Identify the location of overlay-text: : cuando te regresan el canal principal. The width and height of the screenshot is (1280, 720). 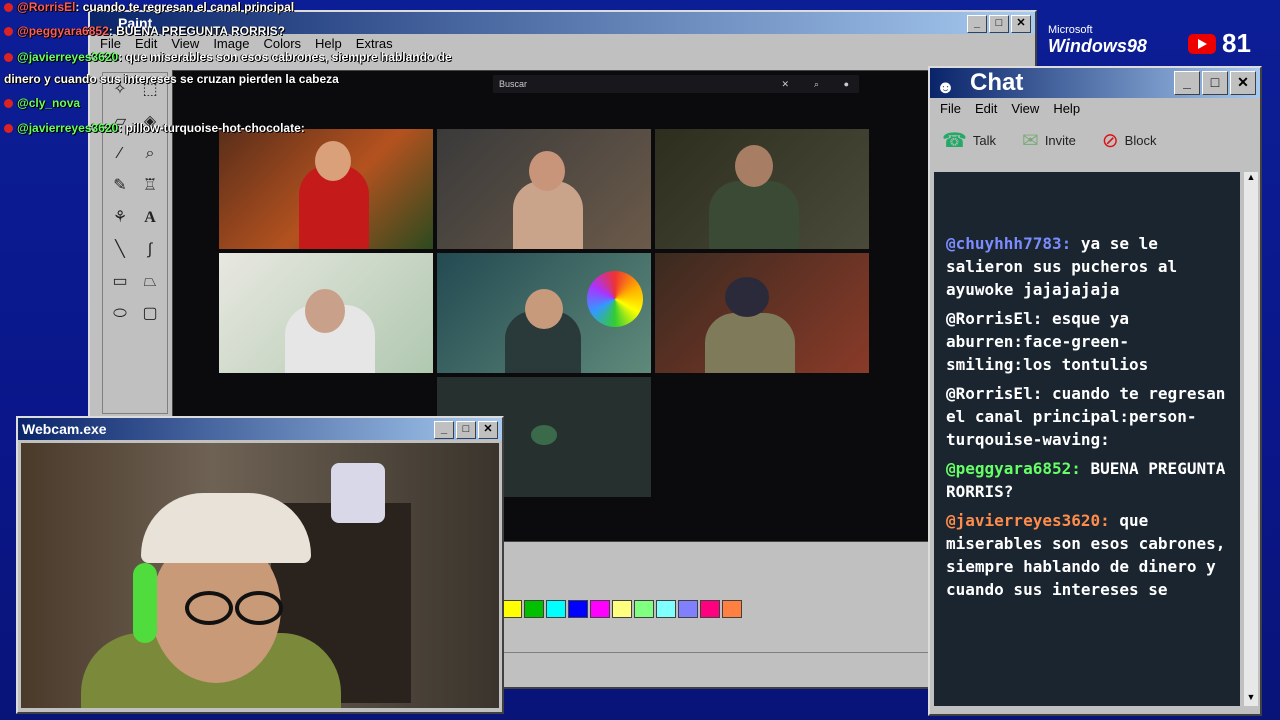
(185, 7).